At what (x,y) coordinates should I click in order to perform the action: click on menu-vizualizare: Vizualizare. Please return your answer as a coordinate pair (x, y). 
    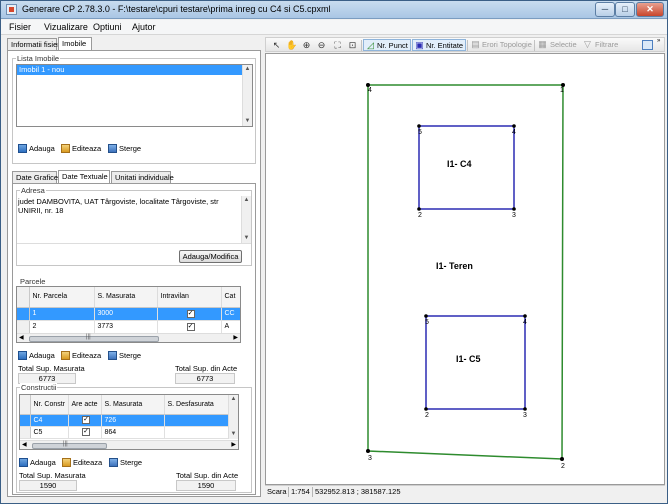
    Looking at the image, I should click on (66, 27).